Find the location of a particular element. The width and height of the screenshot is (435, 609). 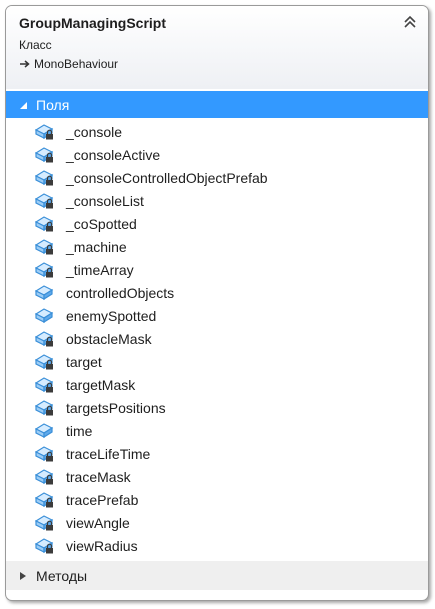

field-name: _consoleControlledObjectPrefab is located at coordinates (167, 177).